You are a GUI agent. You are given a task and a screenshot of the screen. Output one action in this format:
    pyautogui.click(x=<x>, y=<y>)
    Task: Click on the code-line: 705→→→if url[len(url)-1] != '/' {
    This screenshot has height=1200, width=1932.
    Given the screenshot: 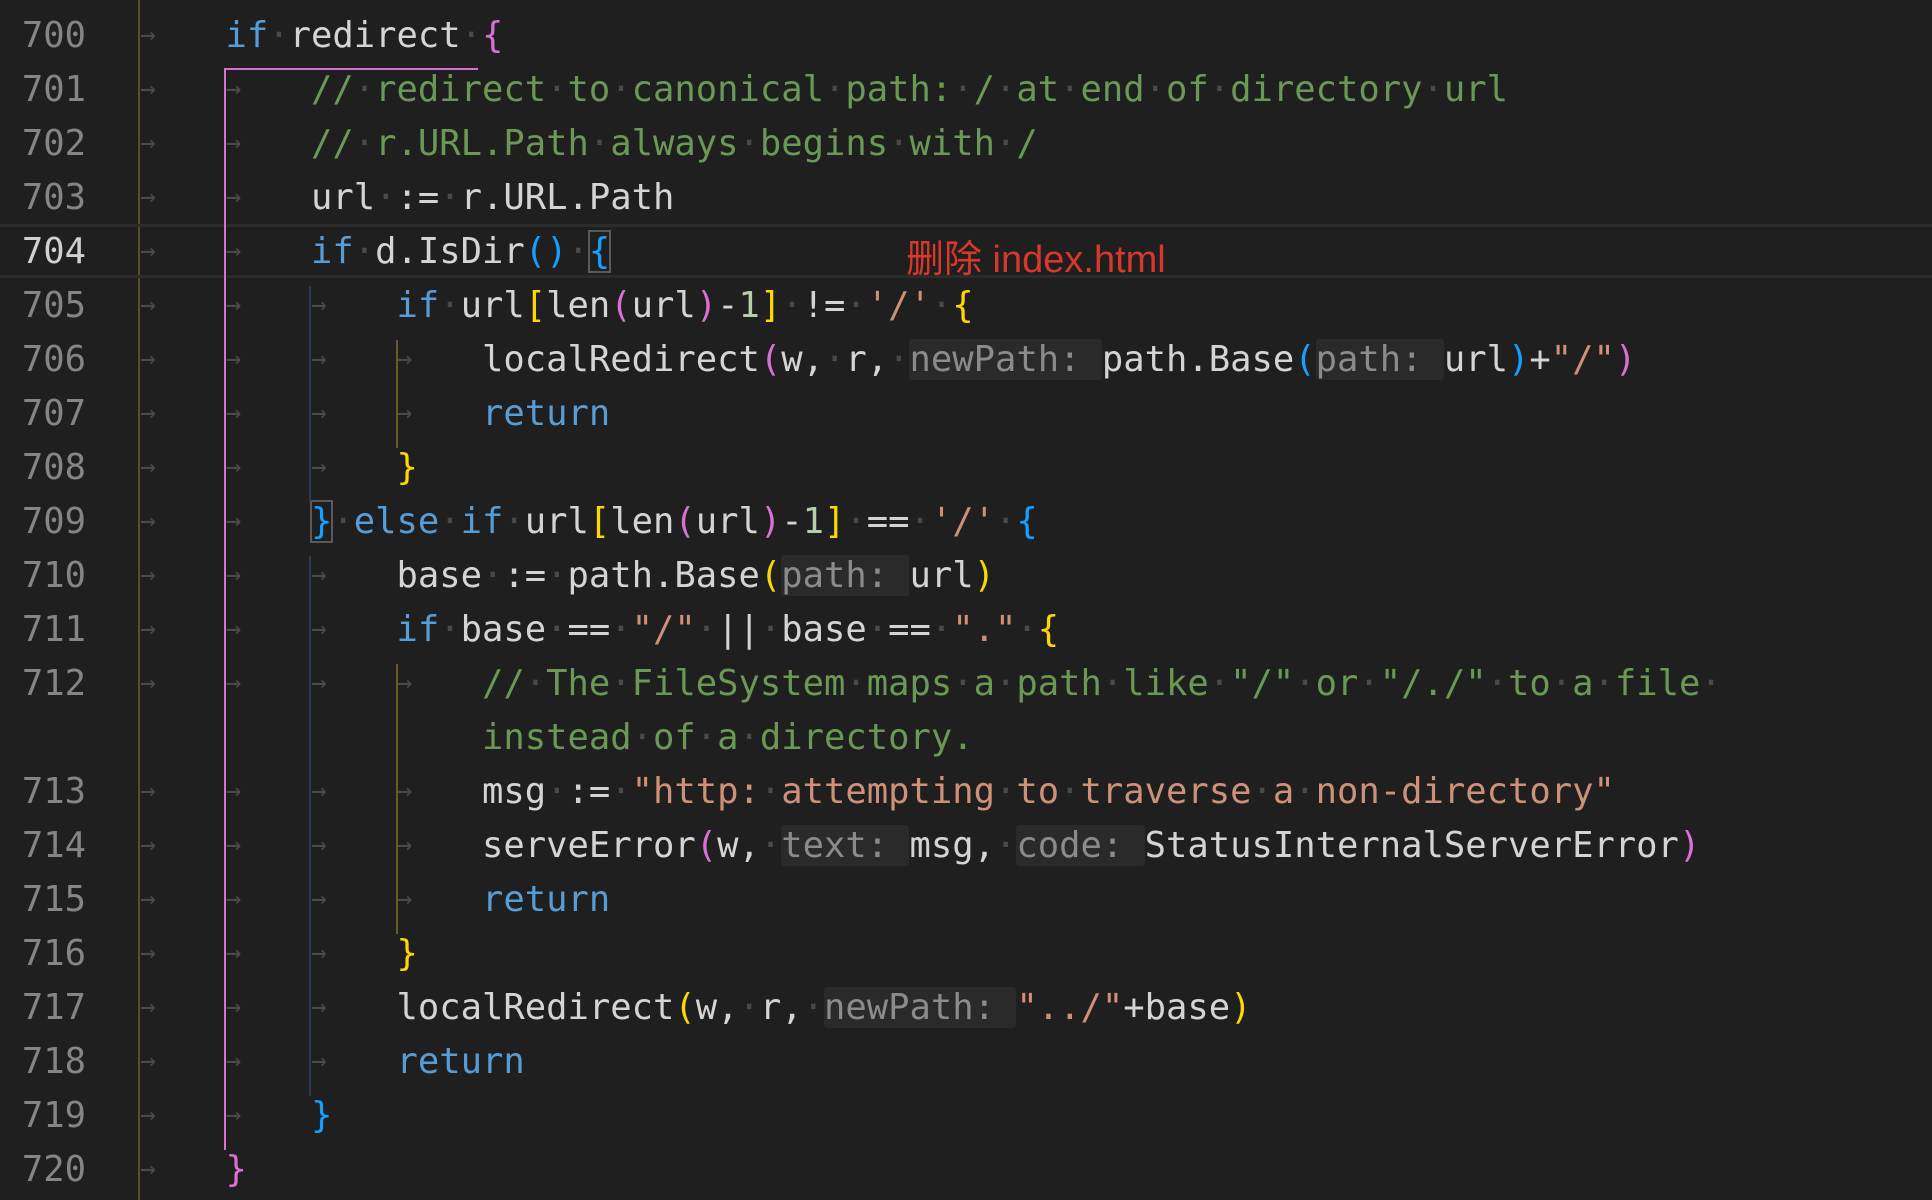 What is the action you would take?
    pyautogui.click(x=966, y=305)
    